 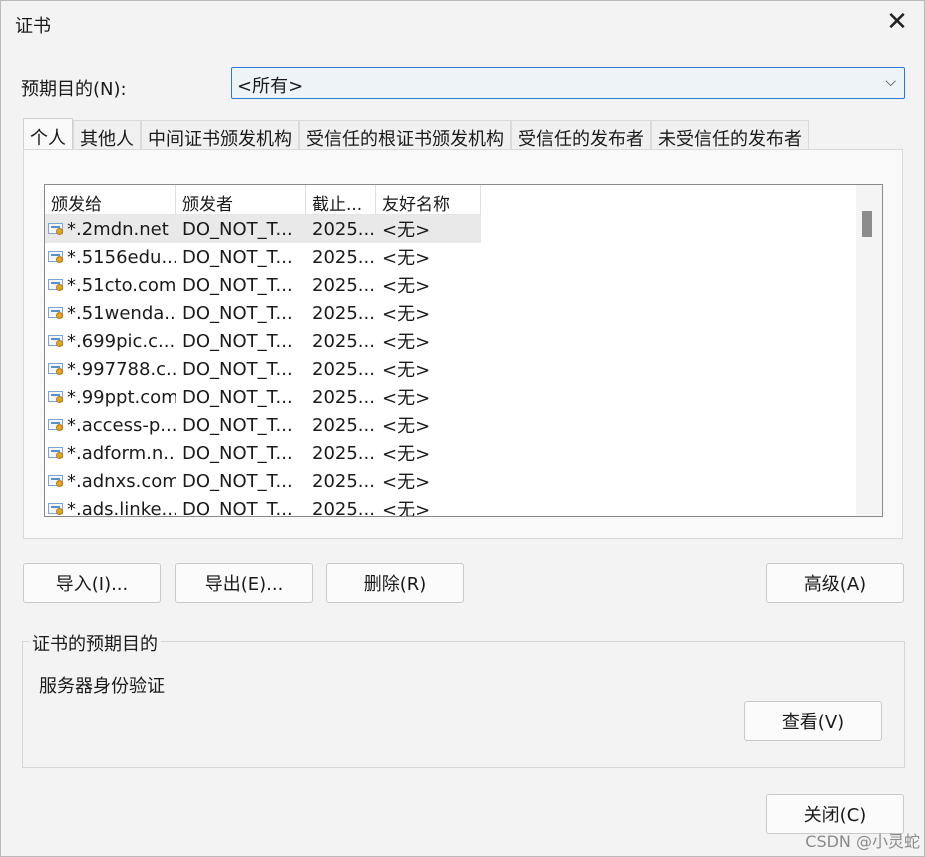 I want to click on intended-purpose-label: 预期目的(N):, so click(x=74, y=89).